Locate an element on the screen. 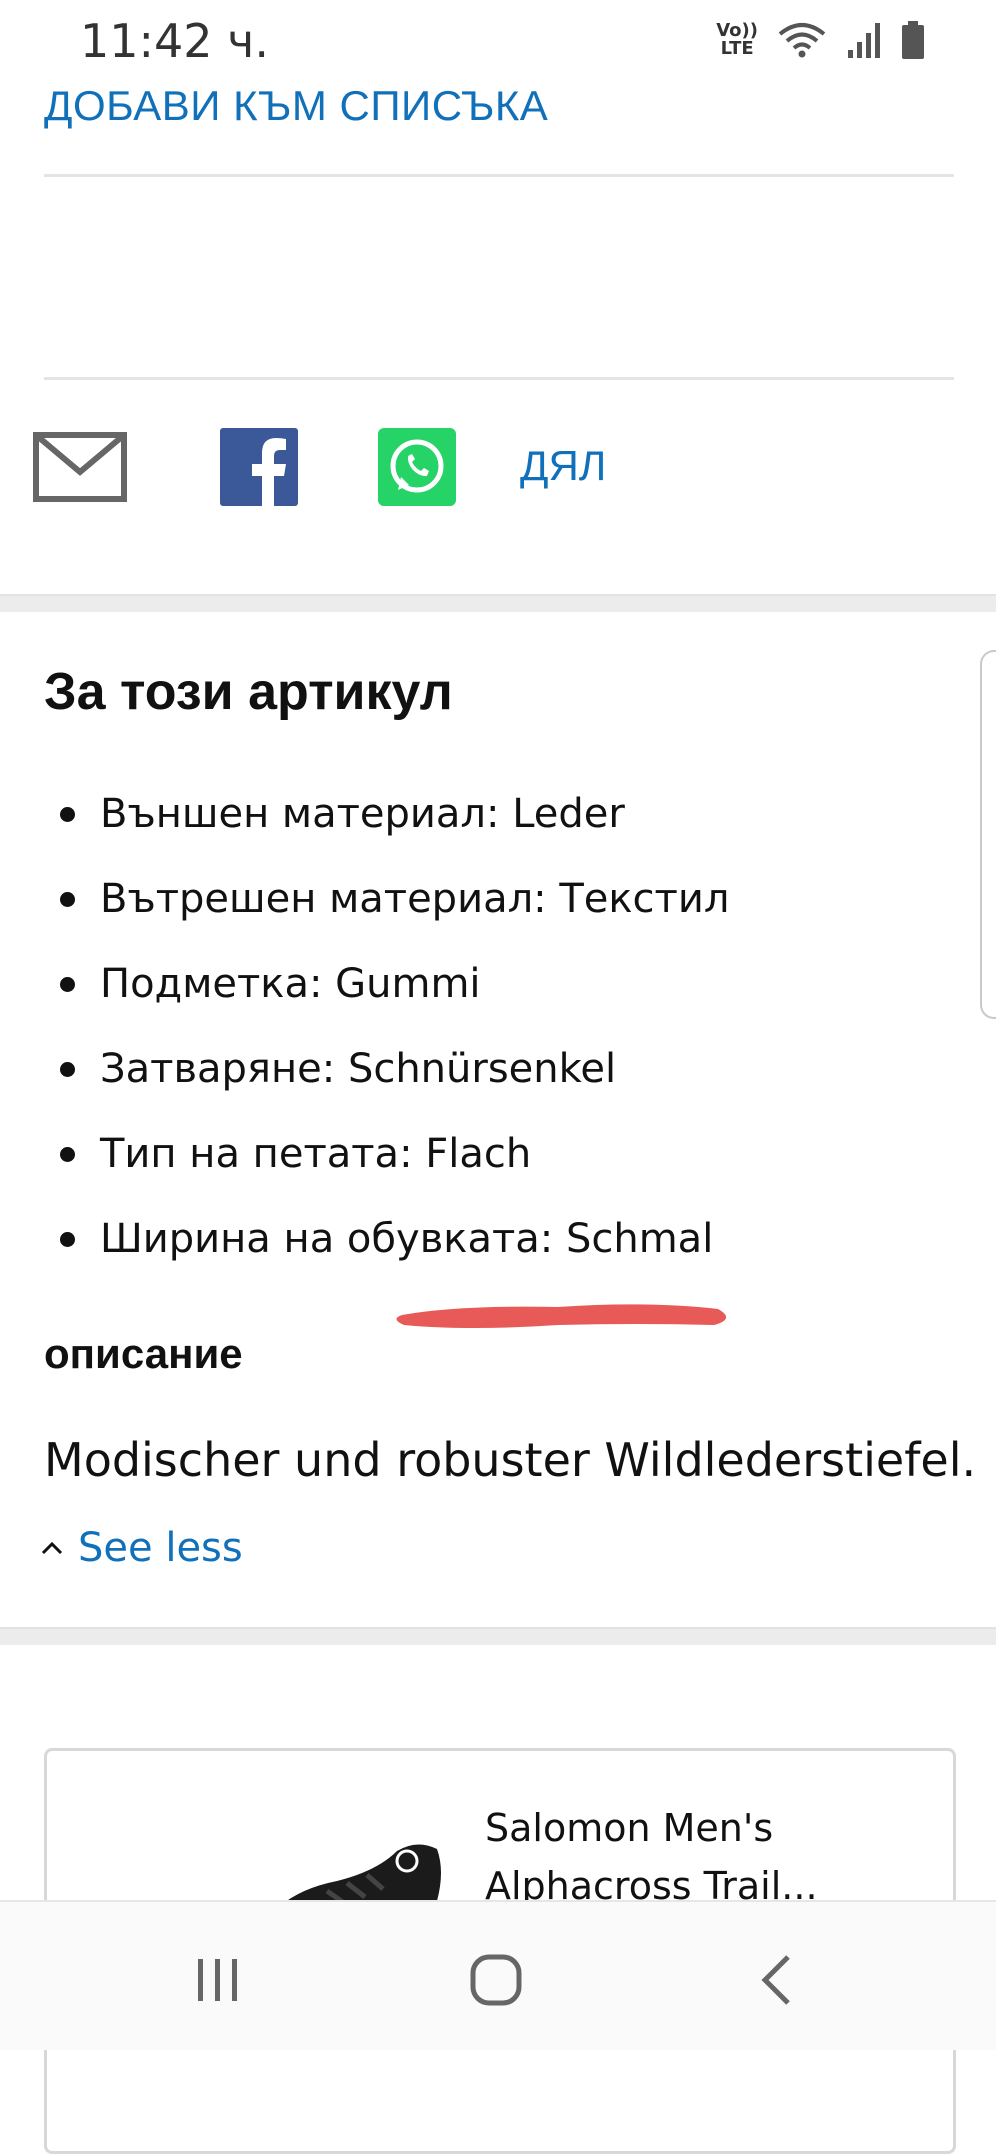  feature-text: Подметка: Gummi is located at coordinates (290, 984).